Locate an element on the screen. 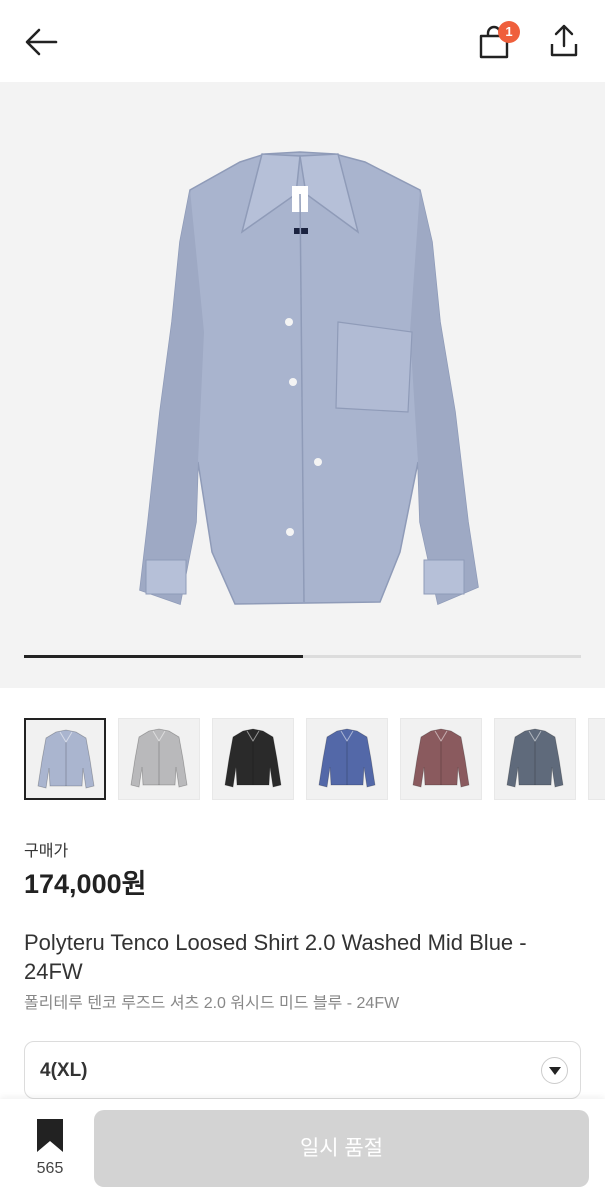  thumbnail-light-blue-shirt is located at coordinates (65, 759).